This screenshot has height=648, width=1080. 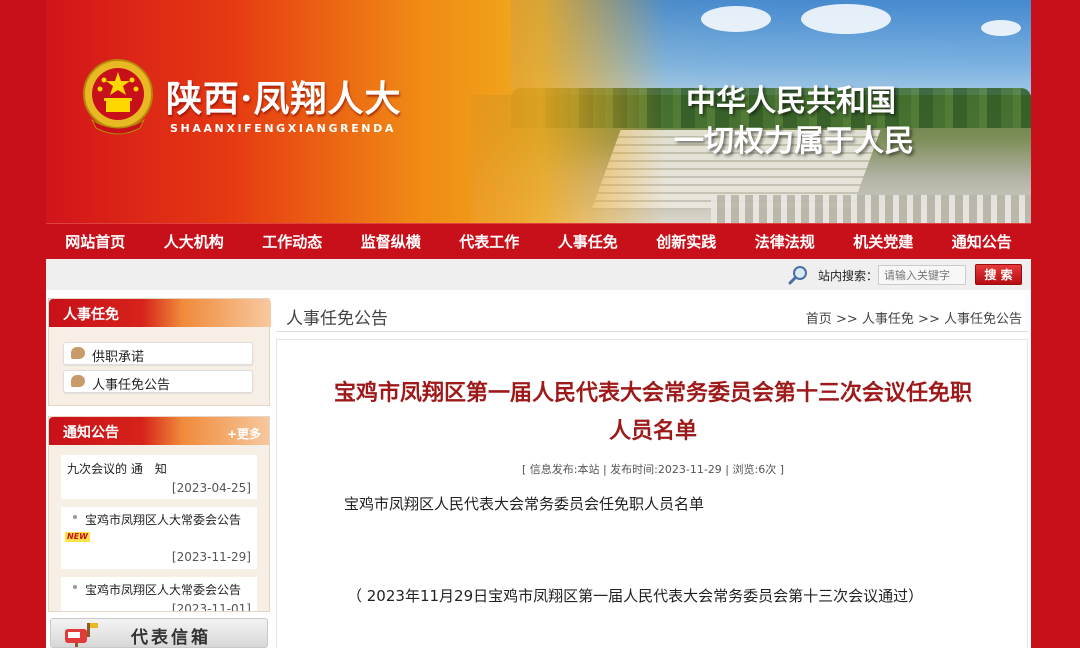 I want to click on side-link-personnel-notice: 人事任免公告, so click(x=158, y=381).